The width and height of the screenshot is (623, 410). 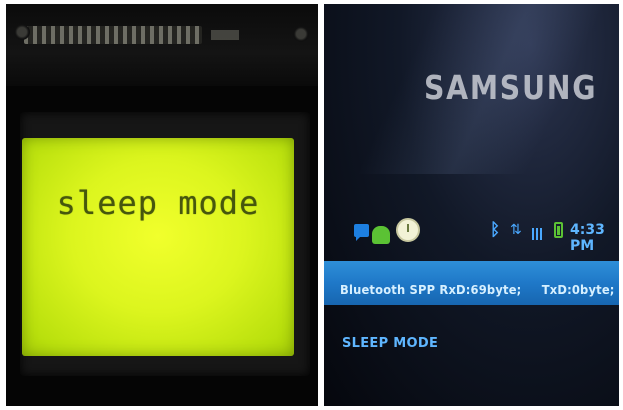 What do you see at coordinates (495, 230) in the screenshot?
I see `bluetooth-icon: ᛒ` at bounding box center [495, 230].